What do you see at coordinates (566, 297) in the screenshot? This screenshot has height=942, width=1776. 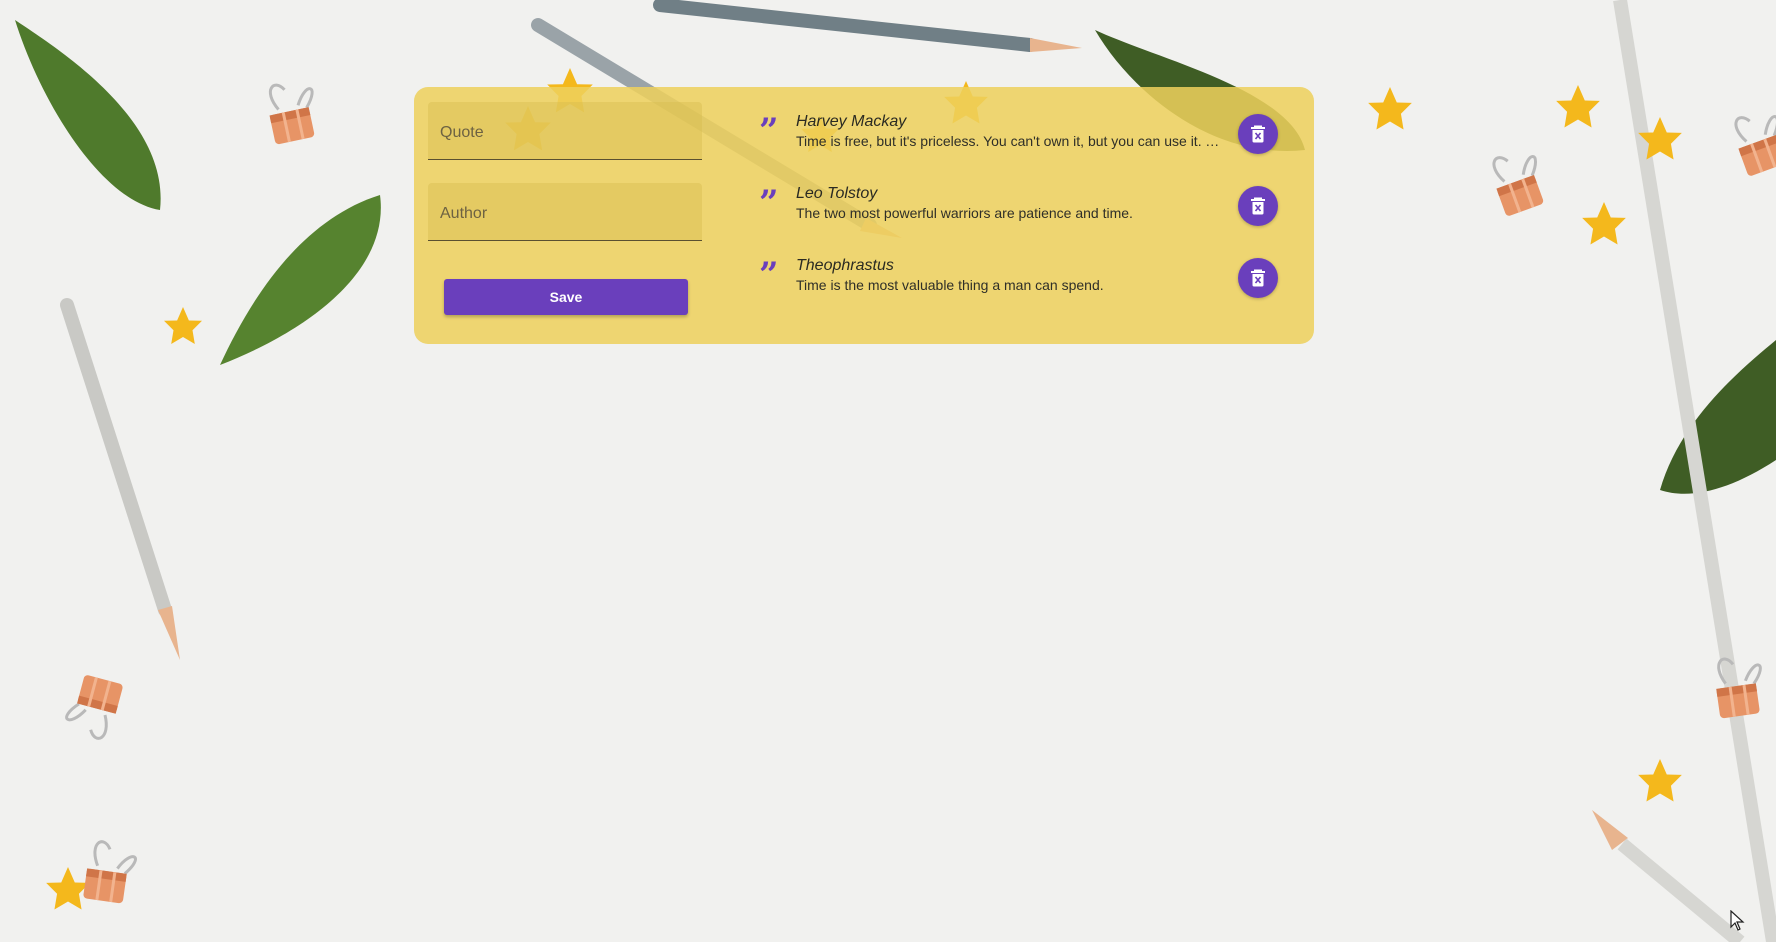 I see `save-button: Save` at bounding box center [566, 297].